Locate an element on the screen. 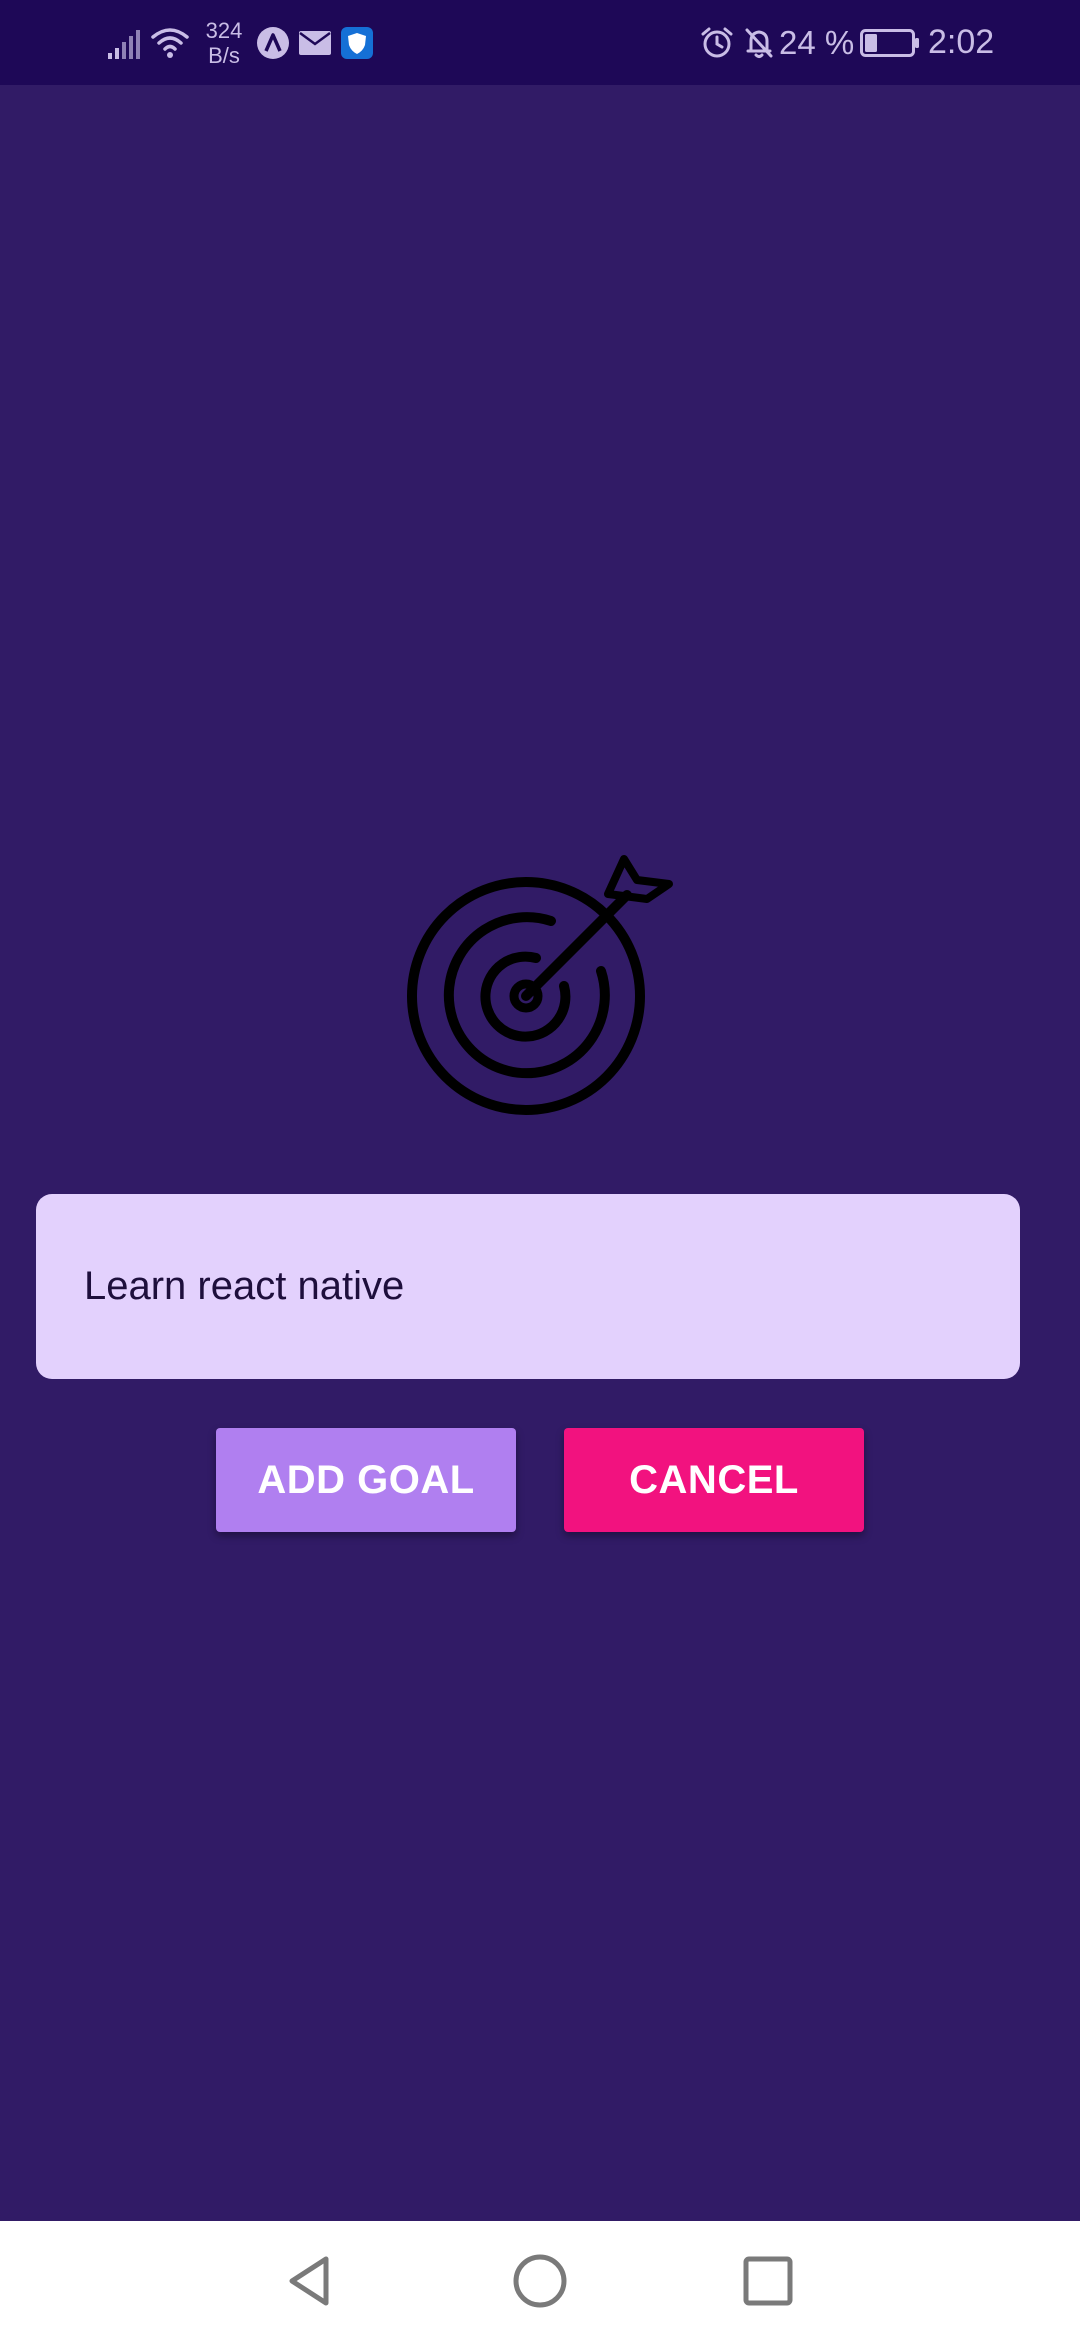 Image resolution: width=1080 pixels, height=2340 pixels. clock-time: 2:02 is located at coordinates (961, 42).